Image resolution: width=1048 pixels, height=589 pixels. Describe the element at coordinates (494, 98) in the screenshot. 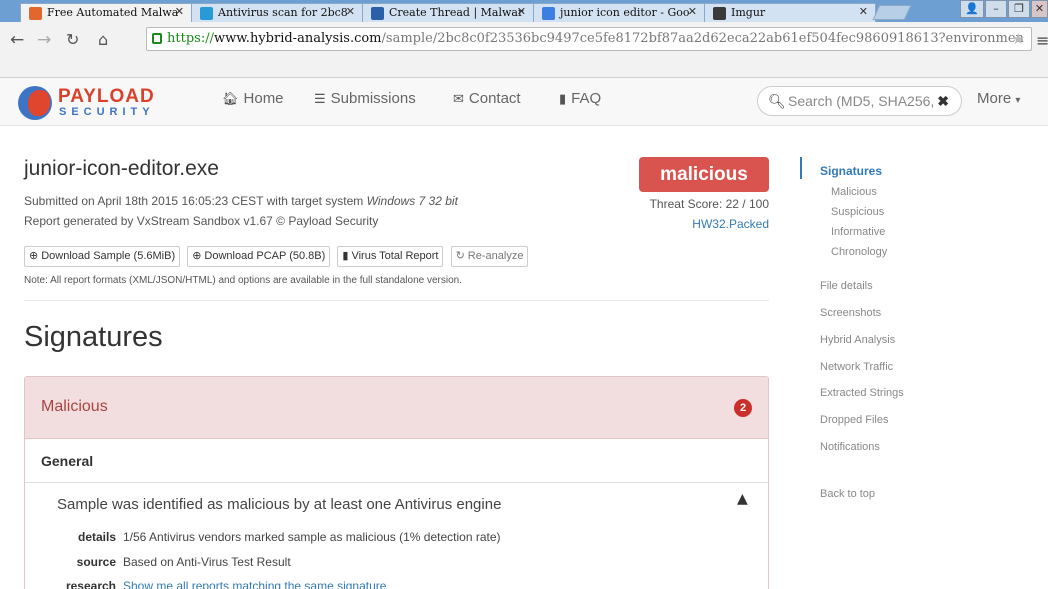

I see `nav-contact-label: Contact` at that location.